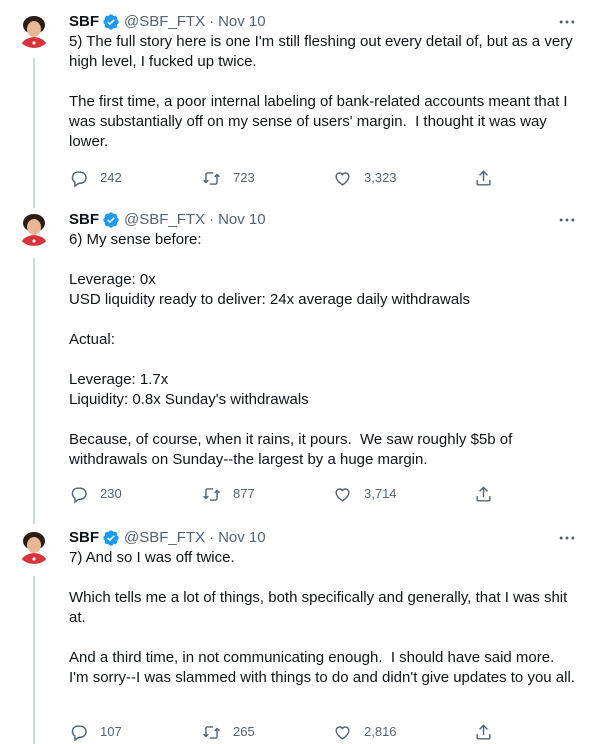  I want to click on like-button: 2,816, so click(365, 732).